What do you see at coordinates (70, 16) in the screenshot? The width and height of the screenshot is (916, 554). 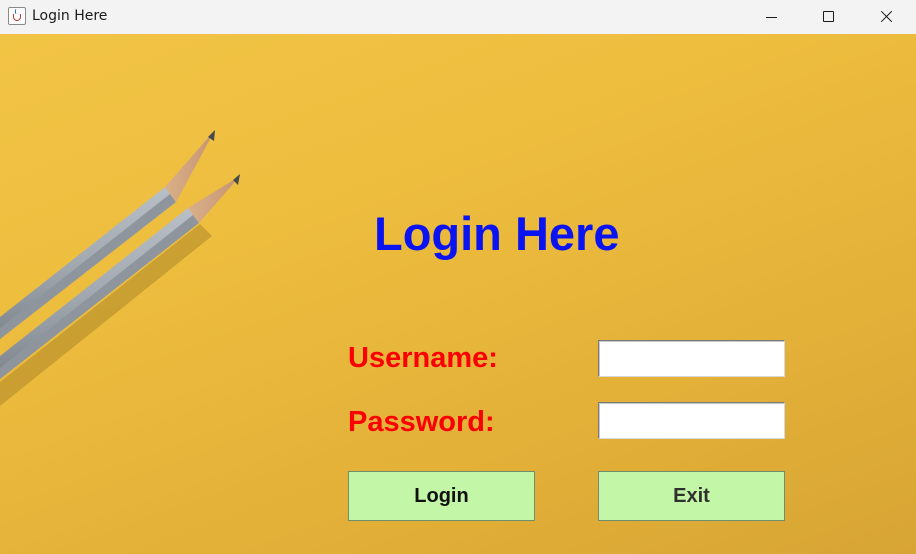 I see `window-title: Login Here` at bounding box center [70, 16].